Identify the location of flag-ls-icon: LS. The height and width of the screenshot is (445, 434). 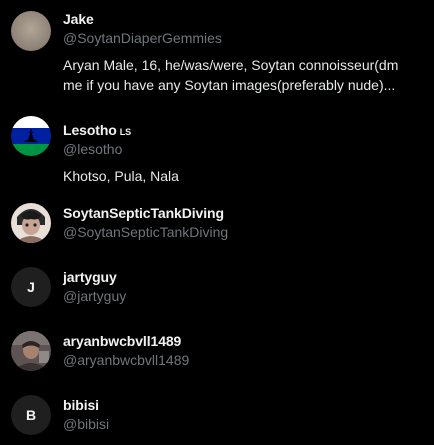
(125, 132).